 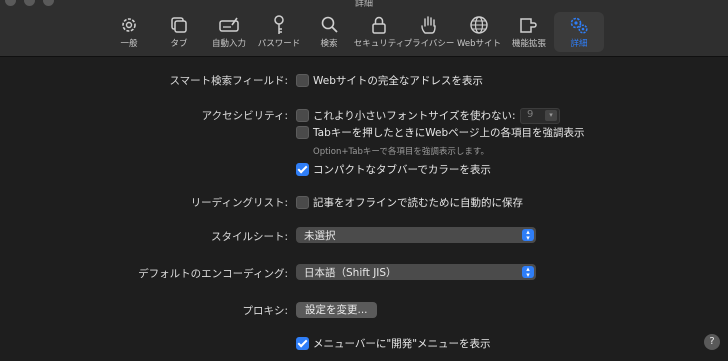 I want to click on save-offline-checkbox, so click(x=302, y=202).